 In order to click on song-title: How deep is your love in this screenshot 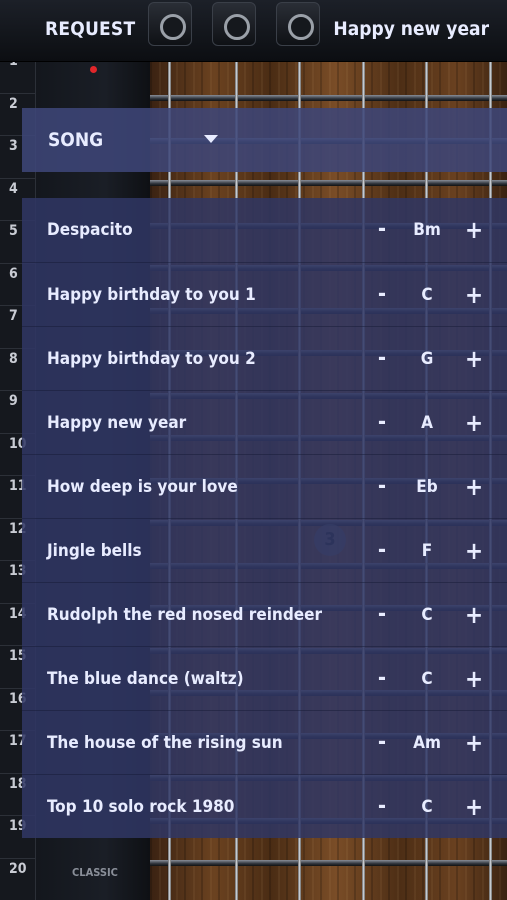, I will do `click(142, 487)`.